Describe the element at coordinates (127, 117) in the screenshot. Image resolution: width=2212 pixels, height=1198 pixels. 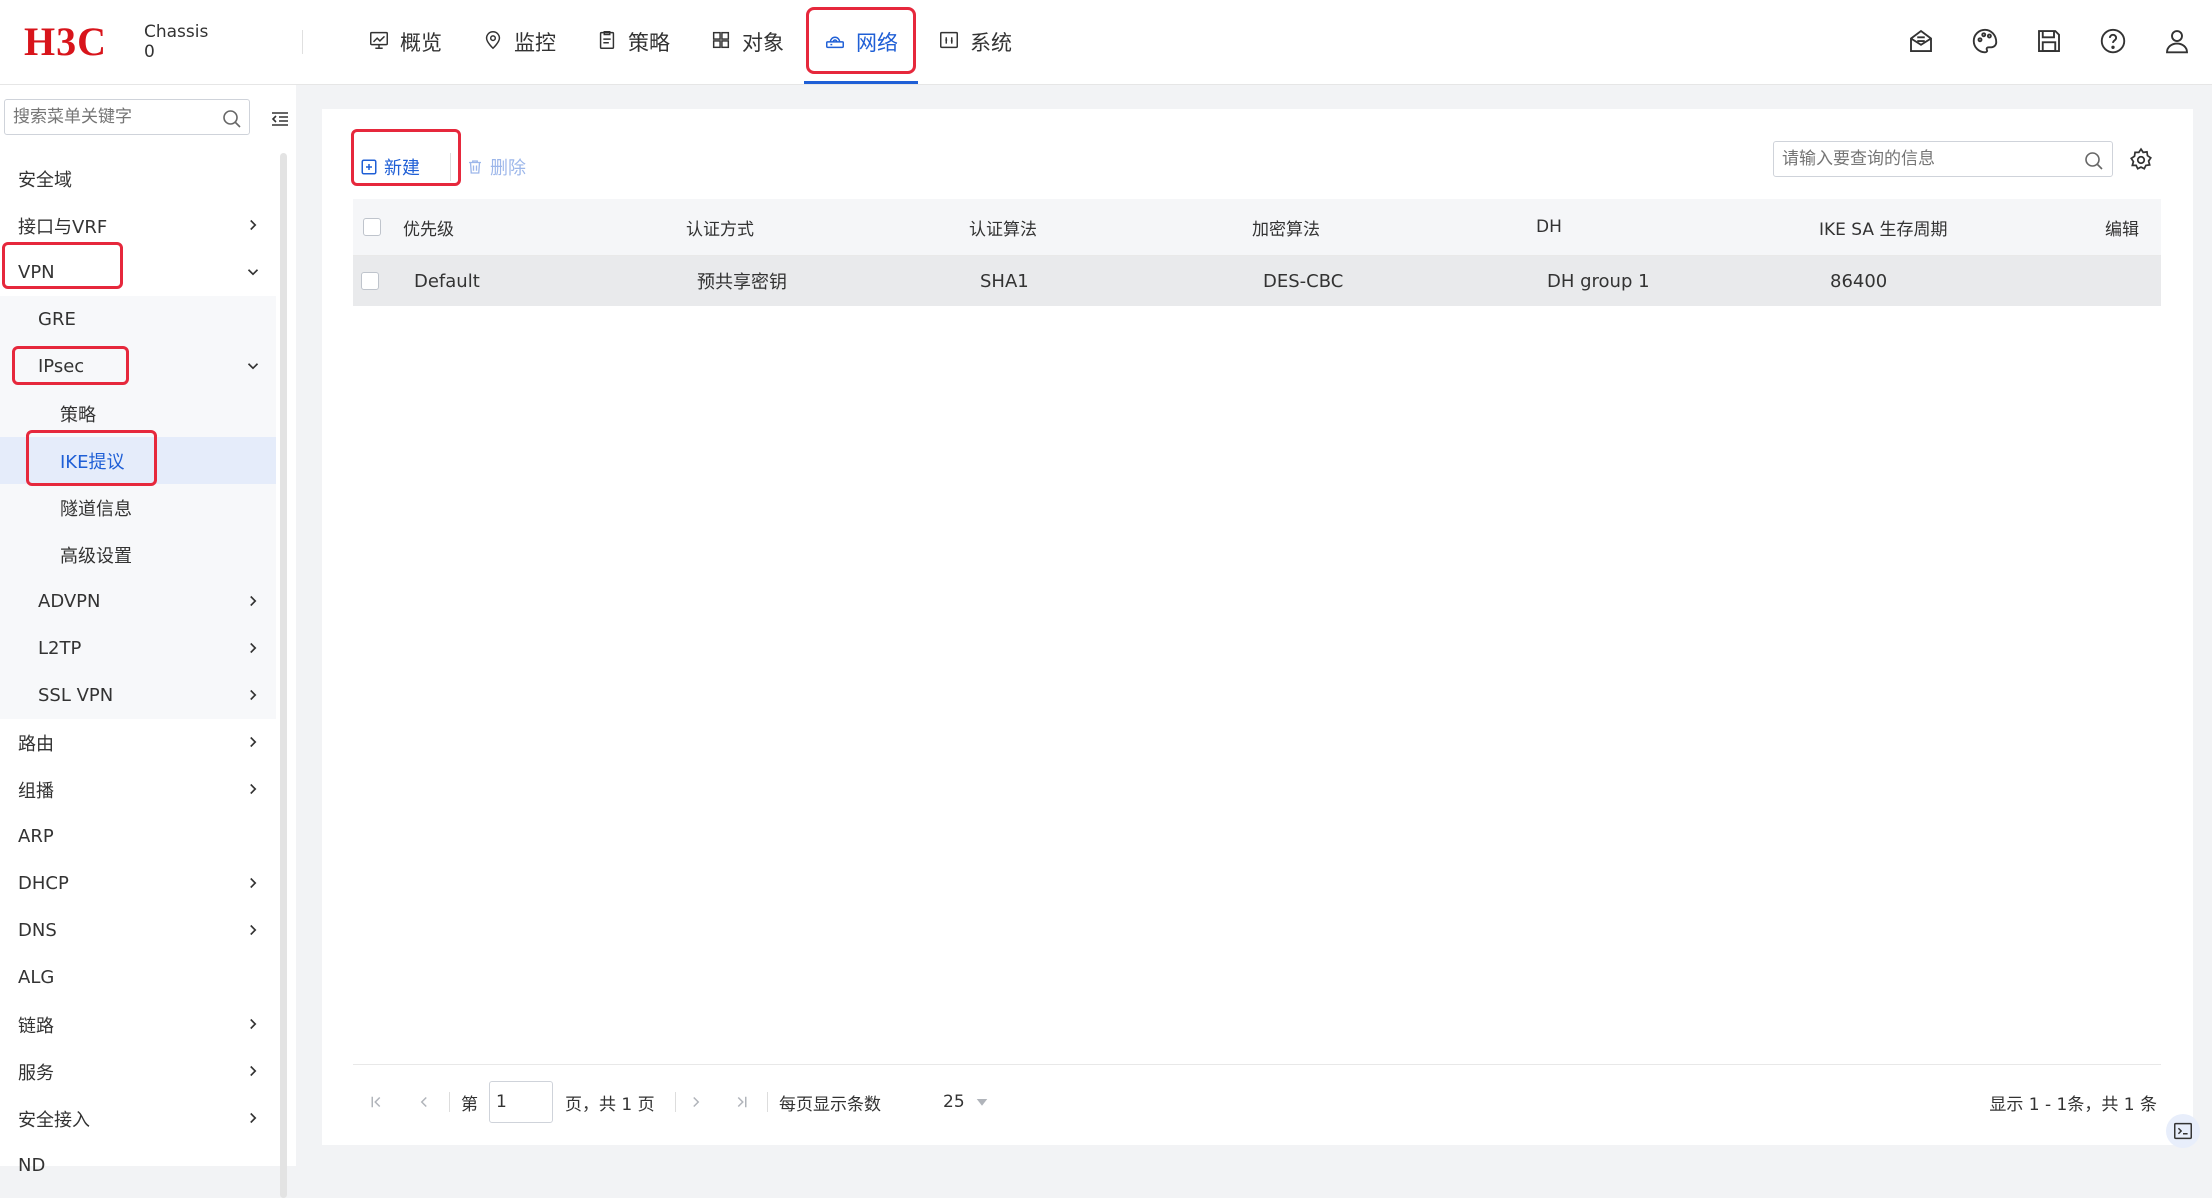
I see `menu-search-input` at that location.